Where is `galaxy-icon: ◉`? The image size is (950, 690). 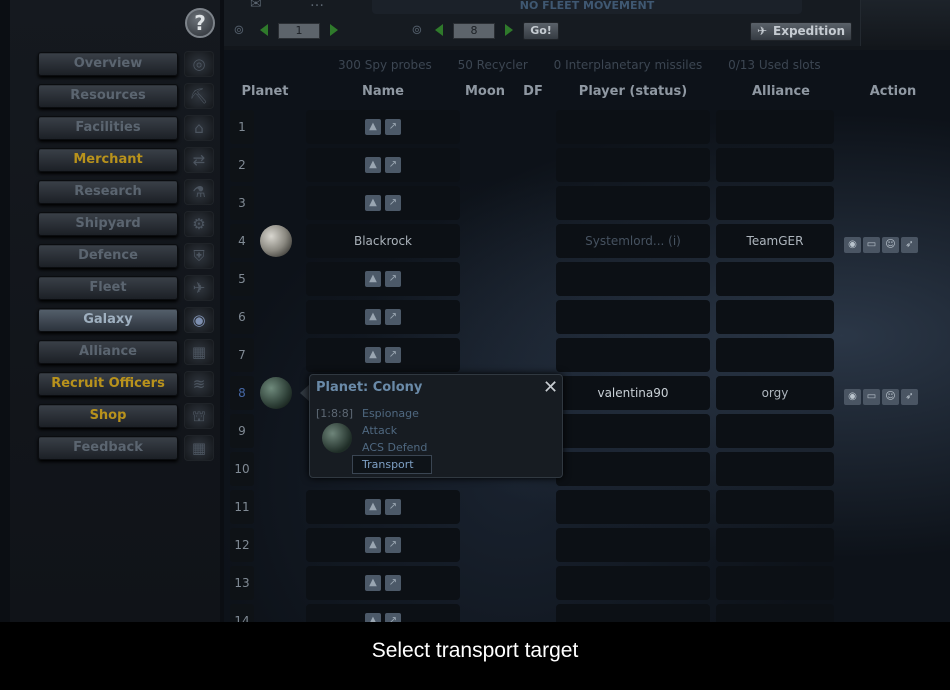 galaxy-icon: ◉ is located at coordinates (199, 320).